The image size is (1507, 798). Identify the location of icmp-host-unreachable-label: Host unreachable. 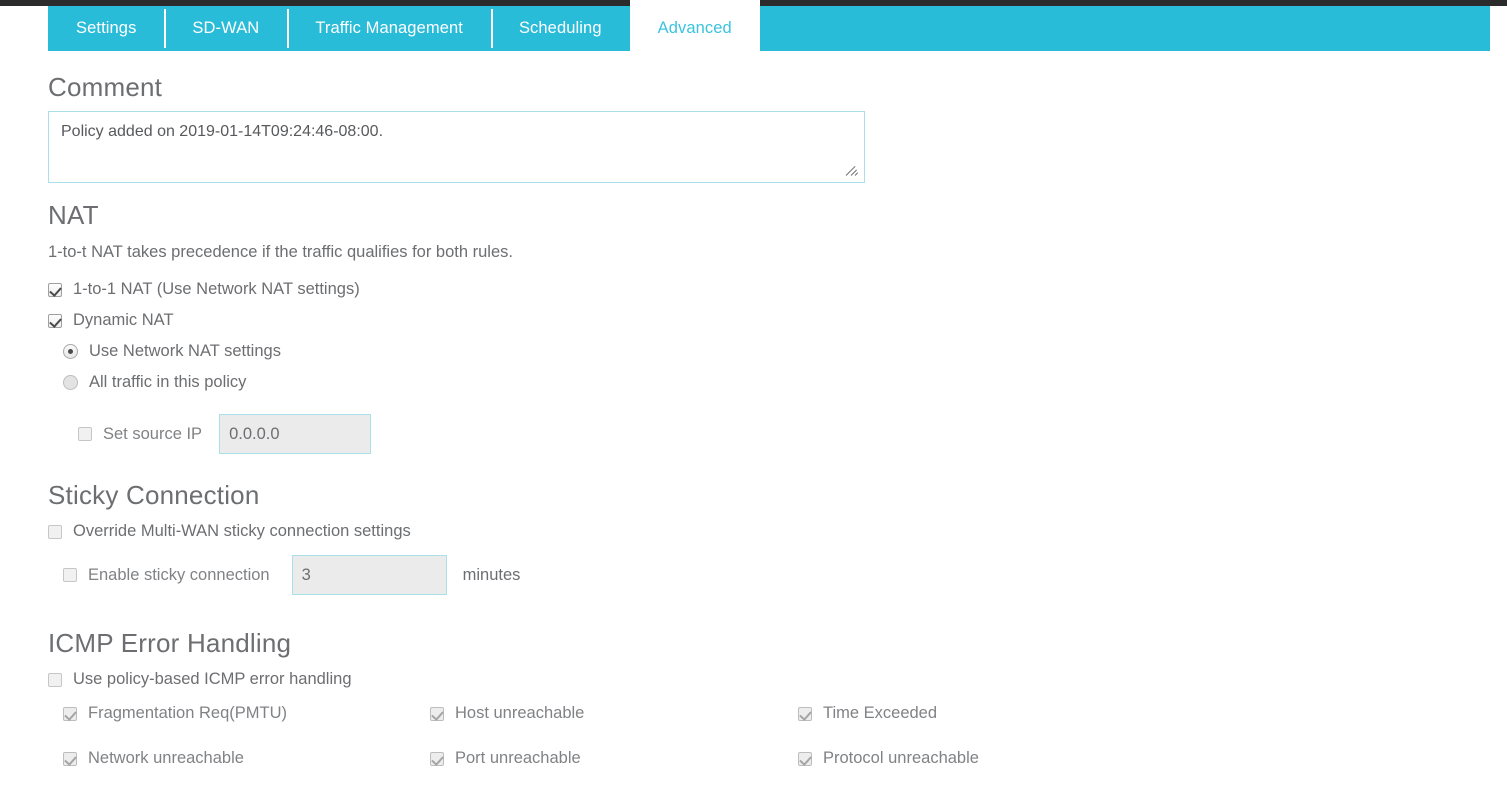
(520, 713).